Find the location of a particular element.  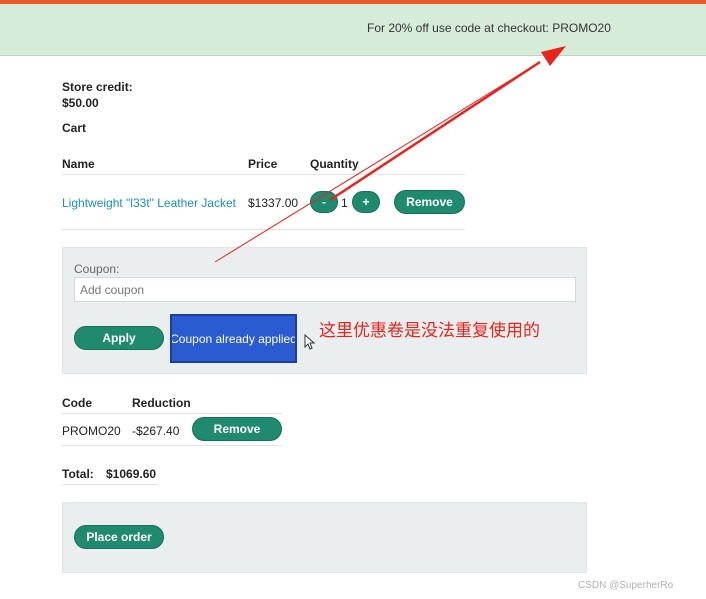

code-header: Code is located at coordinates (77, 403).